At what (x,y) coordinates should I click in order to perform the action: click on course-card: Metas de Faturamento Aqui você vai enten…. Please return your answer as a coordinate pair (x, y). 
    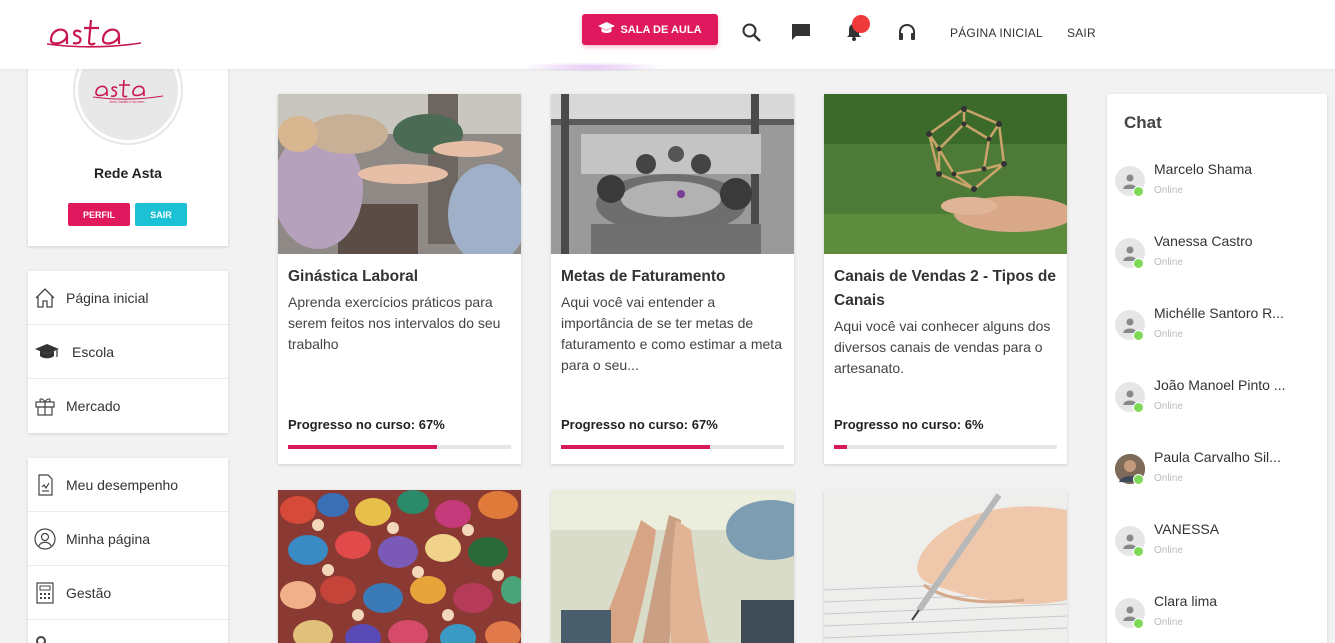
    Looking at the image, I should click on (672, 279).